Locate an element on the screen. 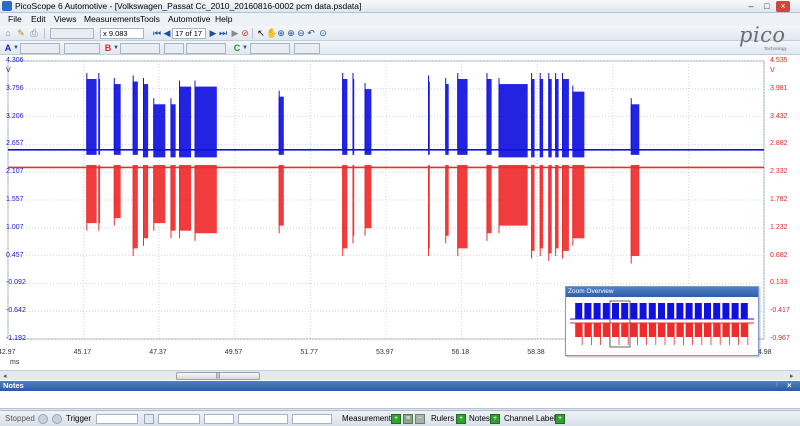 The image size is (800, 426). menu-file: File is located at coordinates (15, 19).